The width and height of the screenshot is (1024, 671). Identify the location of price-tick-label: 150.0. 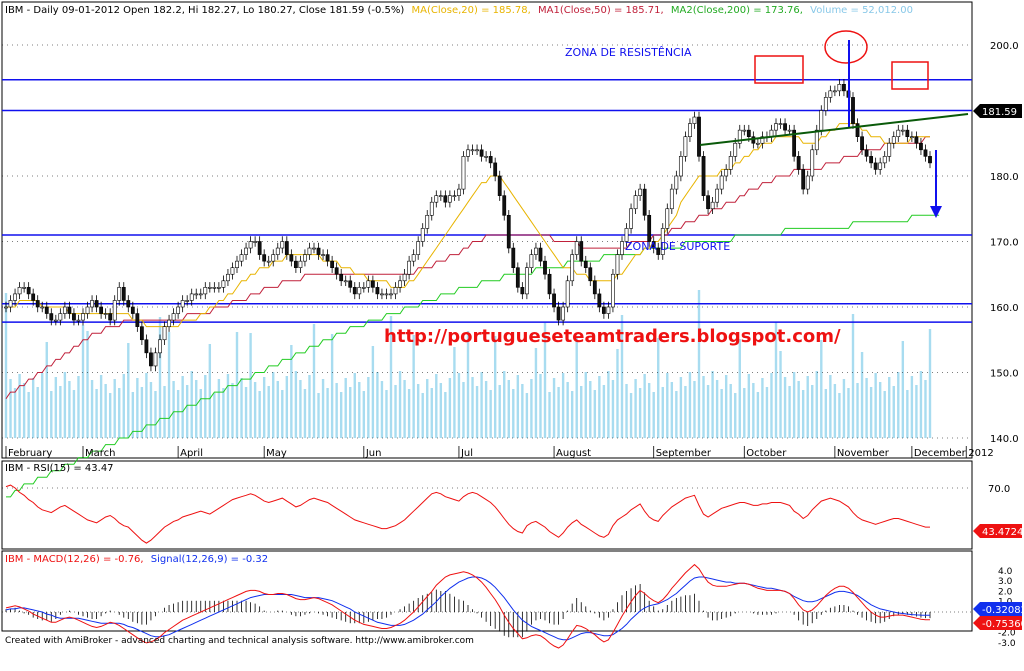
(1004, 374).